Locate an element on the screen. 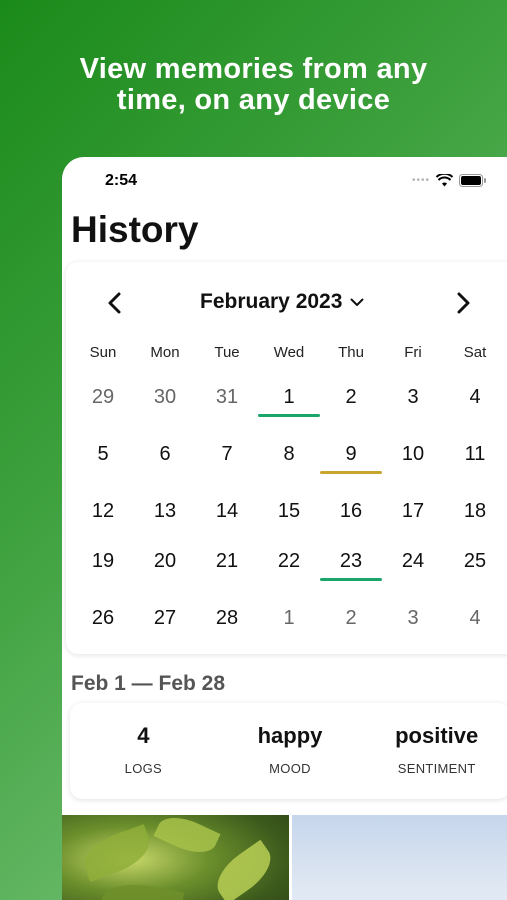 Image resolution: width=507 pixels, height=900 pixels. page-title: History is located at coordinates (135, 229).